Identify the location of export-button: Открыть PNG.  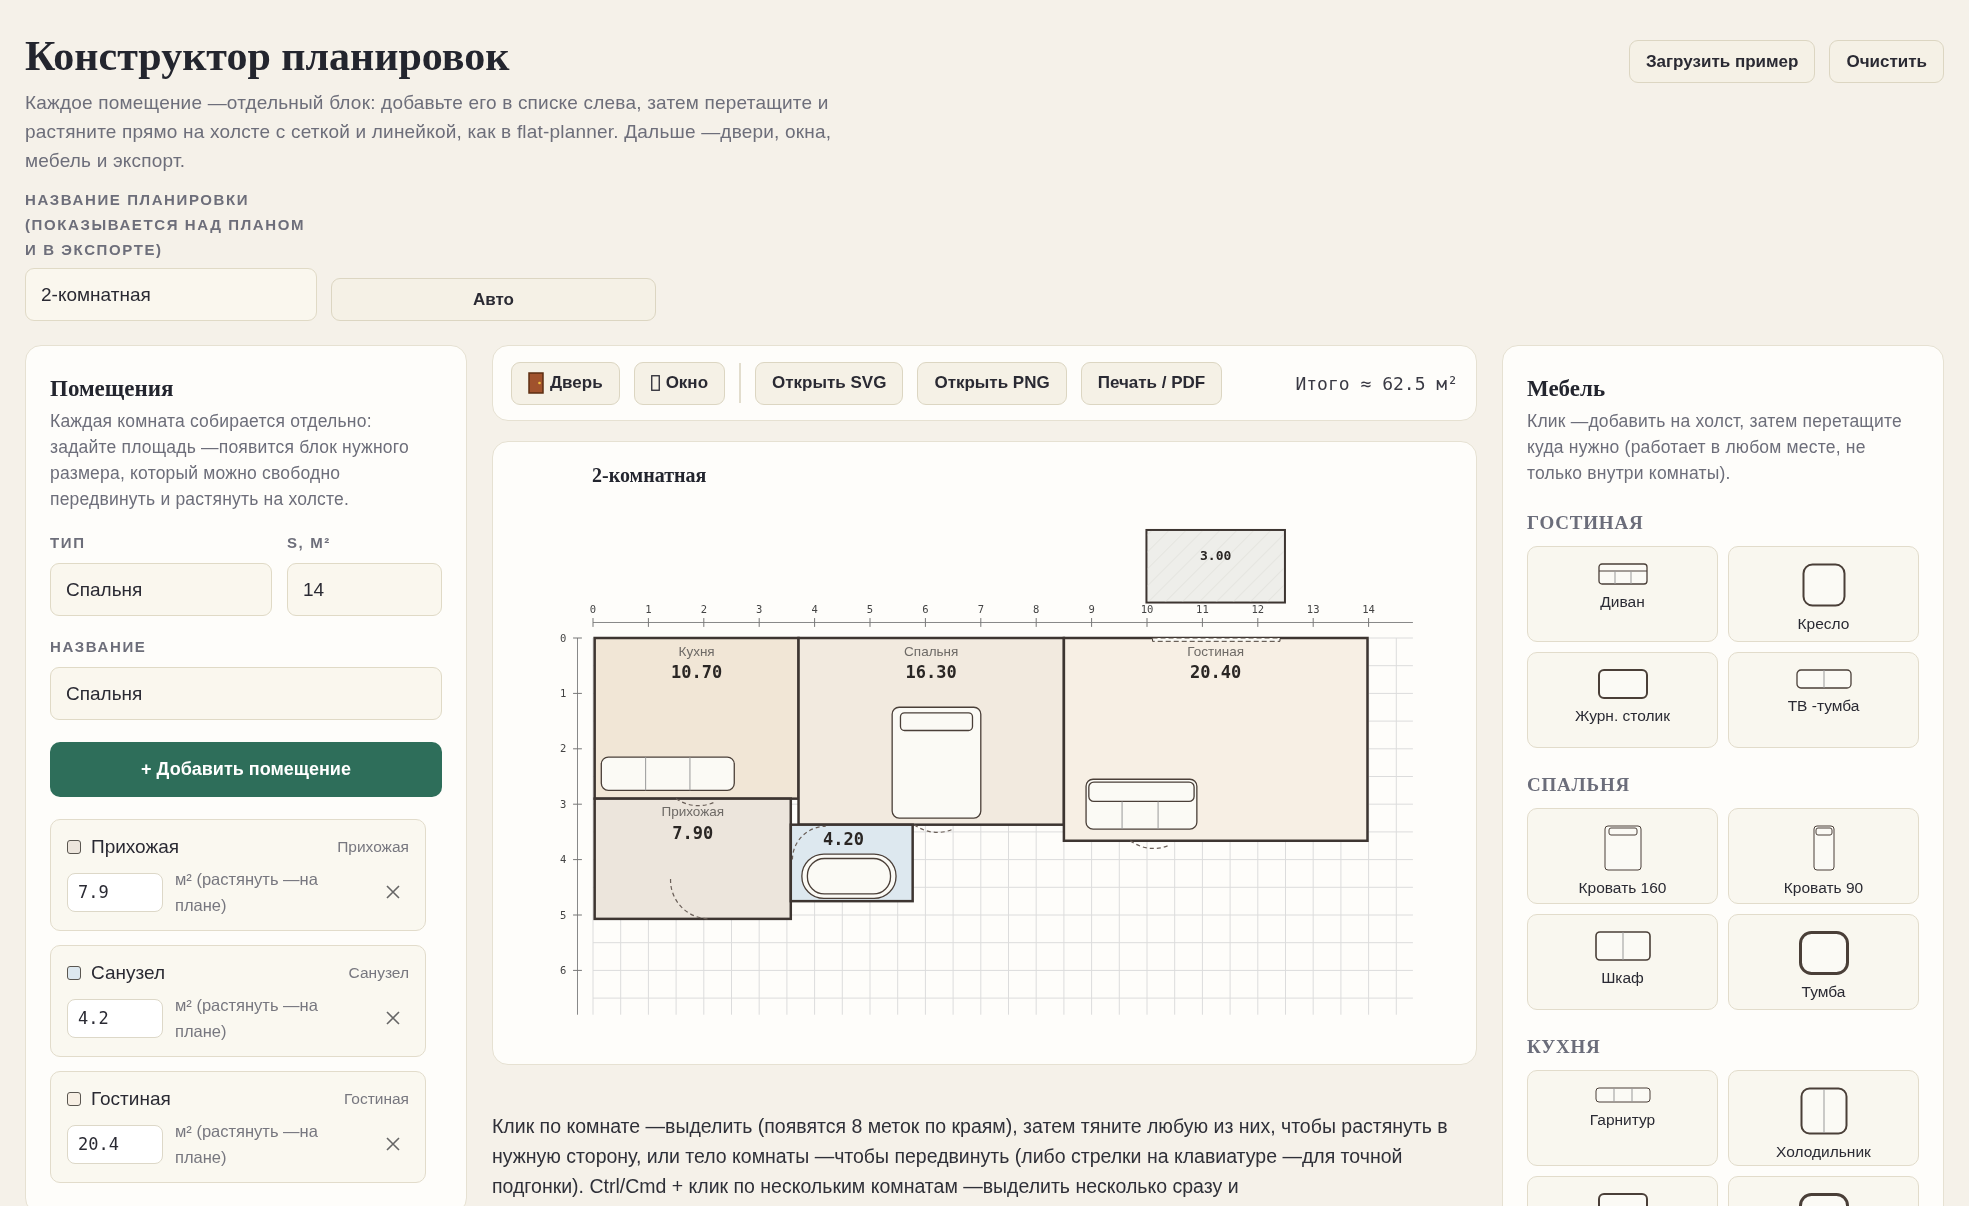
(992, 383).